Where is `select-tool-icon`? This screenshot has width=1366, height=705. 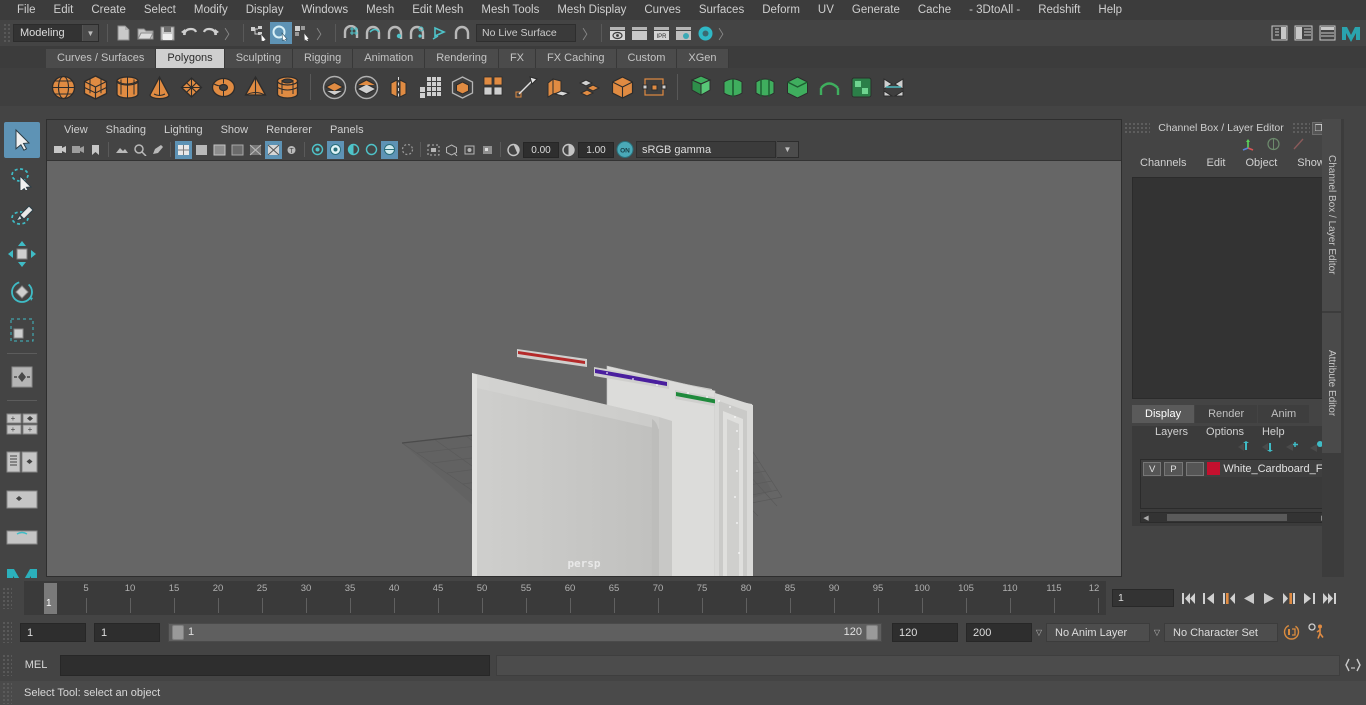 select-tool-icon is located at coordinates (22, 140).